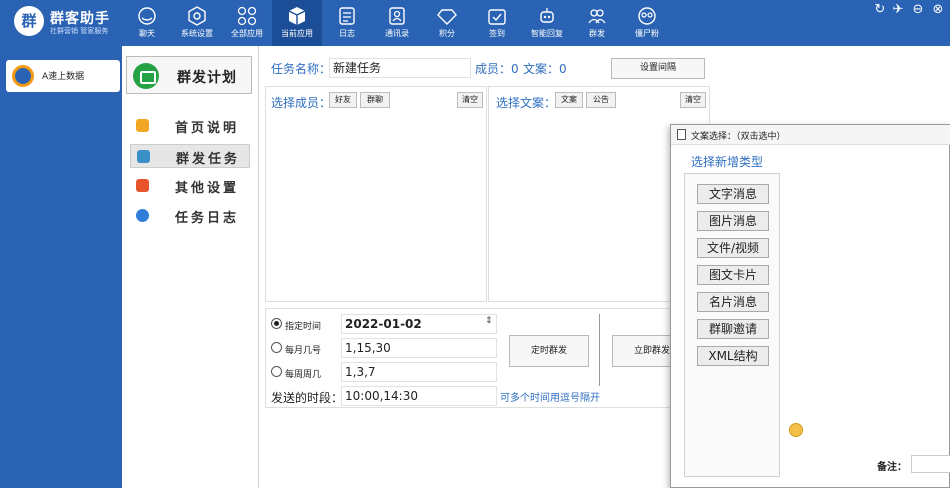  I want to click on refresh-icon: ↻, so click(880, 10).